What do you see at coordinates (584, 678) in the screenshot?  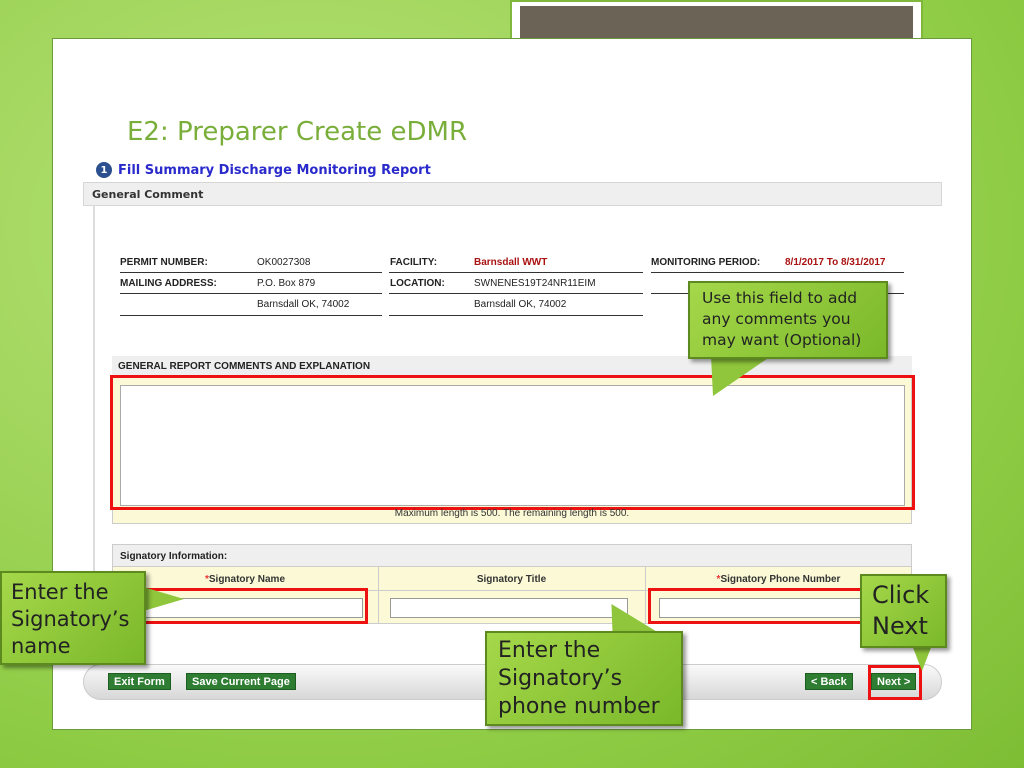 I see `callout-phone: Enter the Signatory’s phone number` at bounding box center [584, 678].